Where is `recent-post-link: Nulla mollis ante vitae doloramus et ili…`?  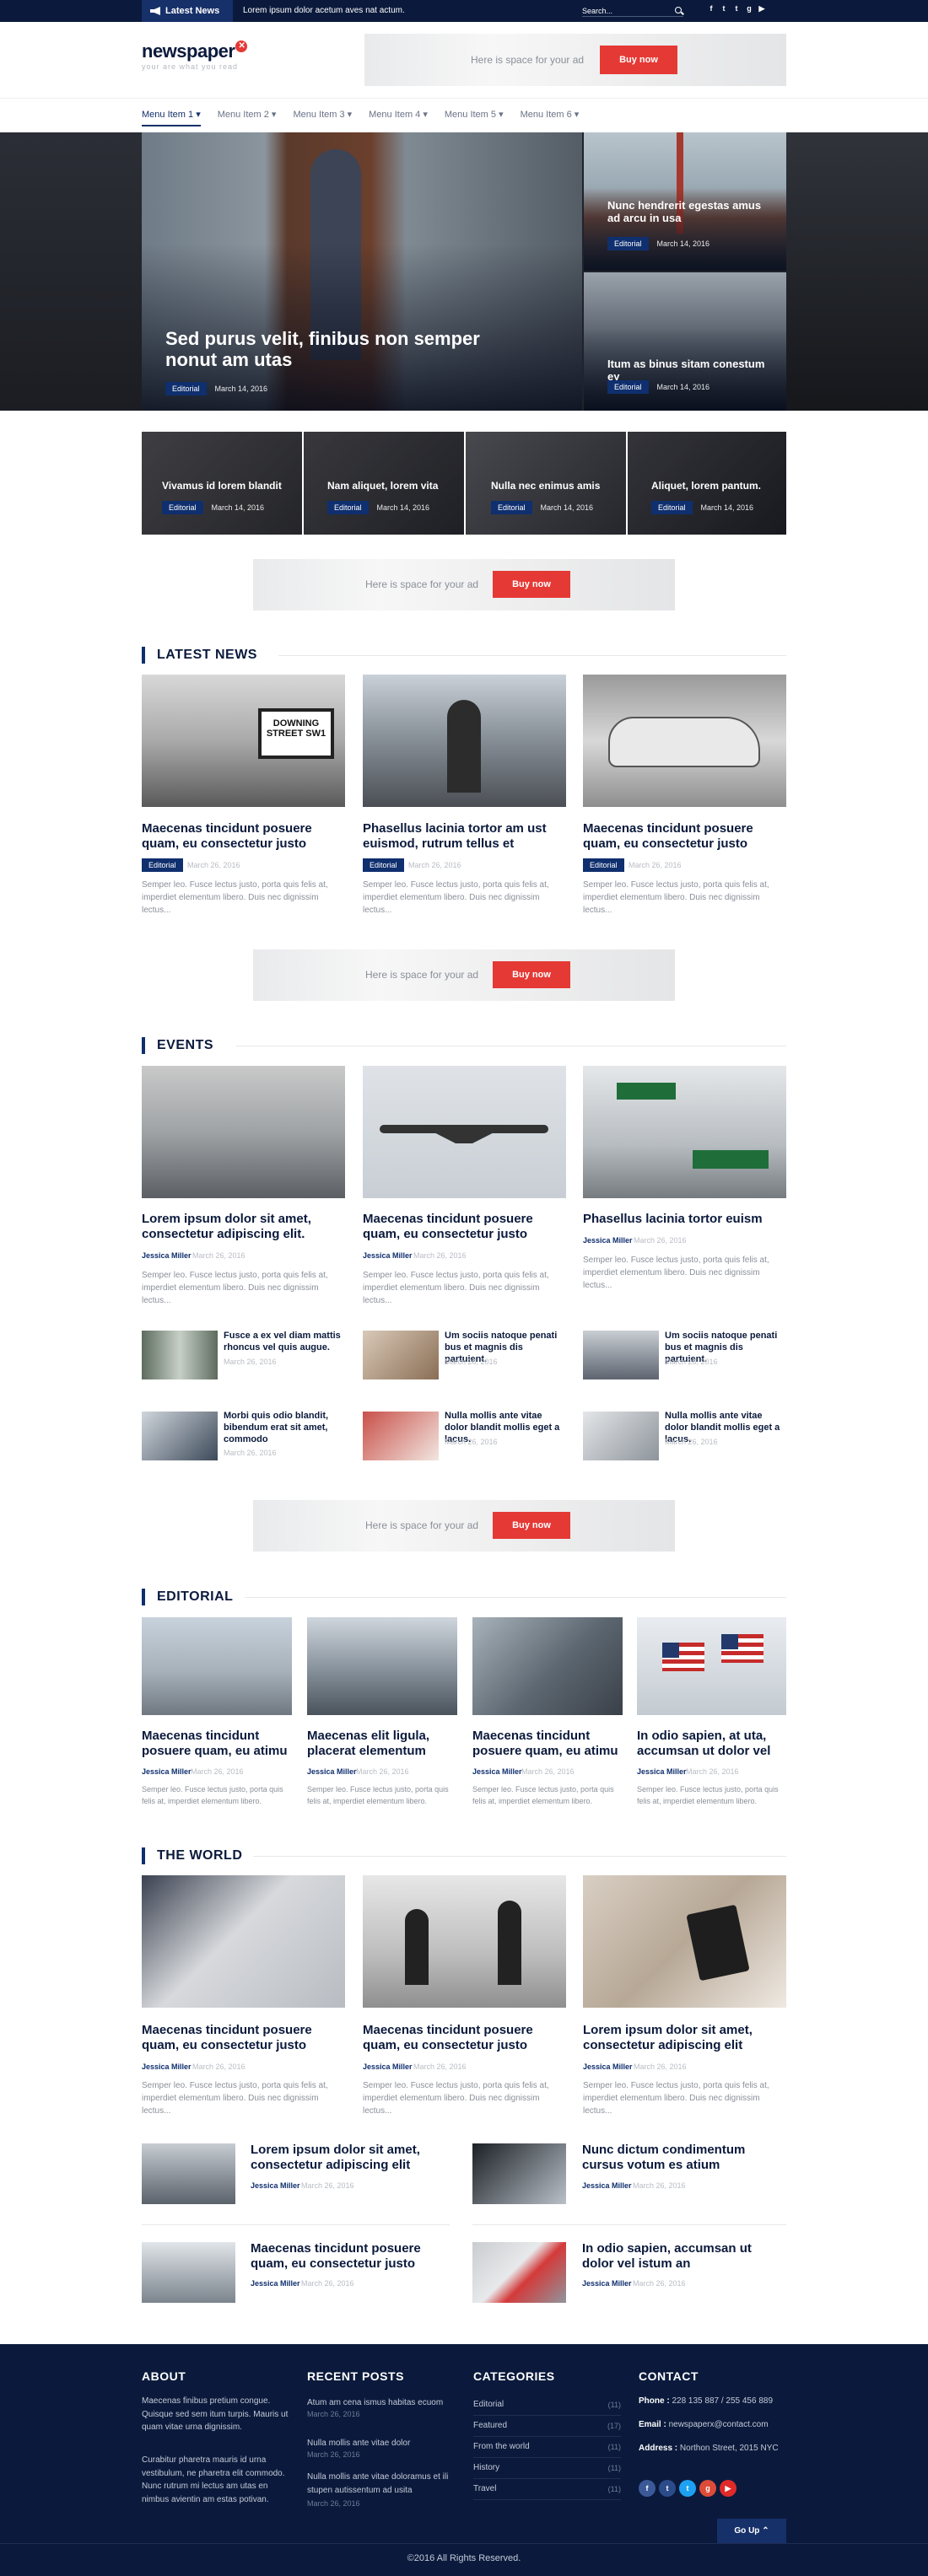
recent-post-link: Nulla mollis ante vitae doloramus et ili… is located at coordinates (383, 2484).